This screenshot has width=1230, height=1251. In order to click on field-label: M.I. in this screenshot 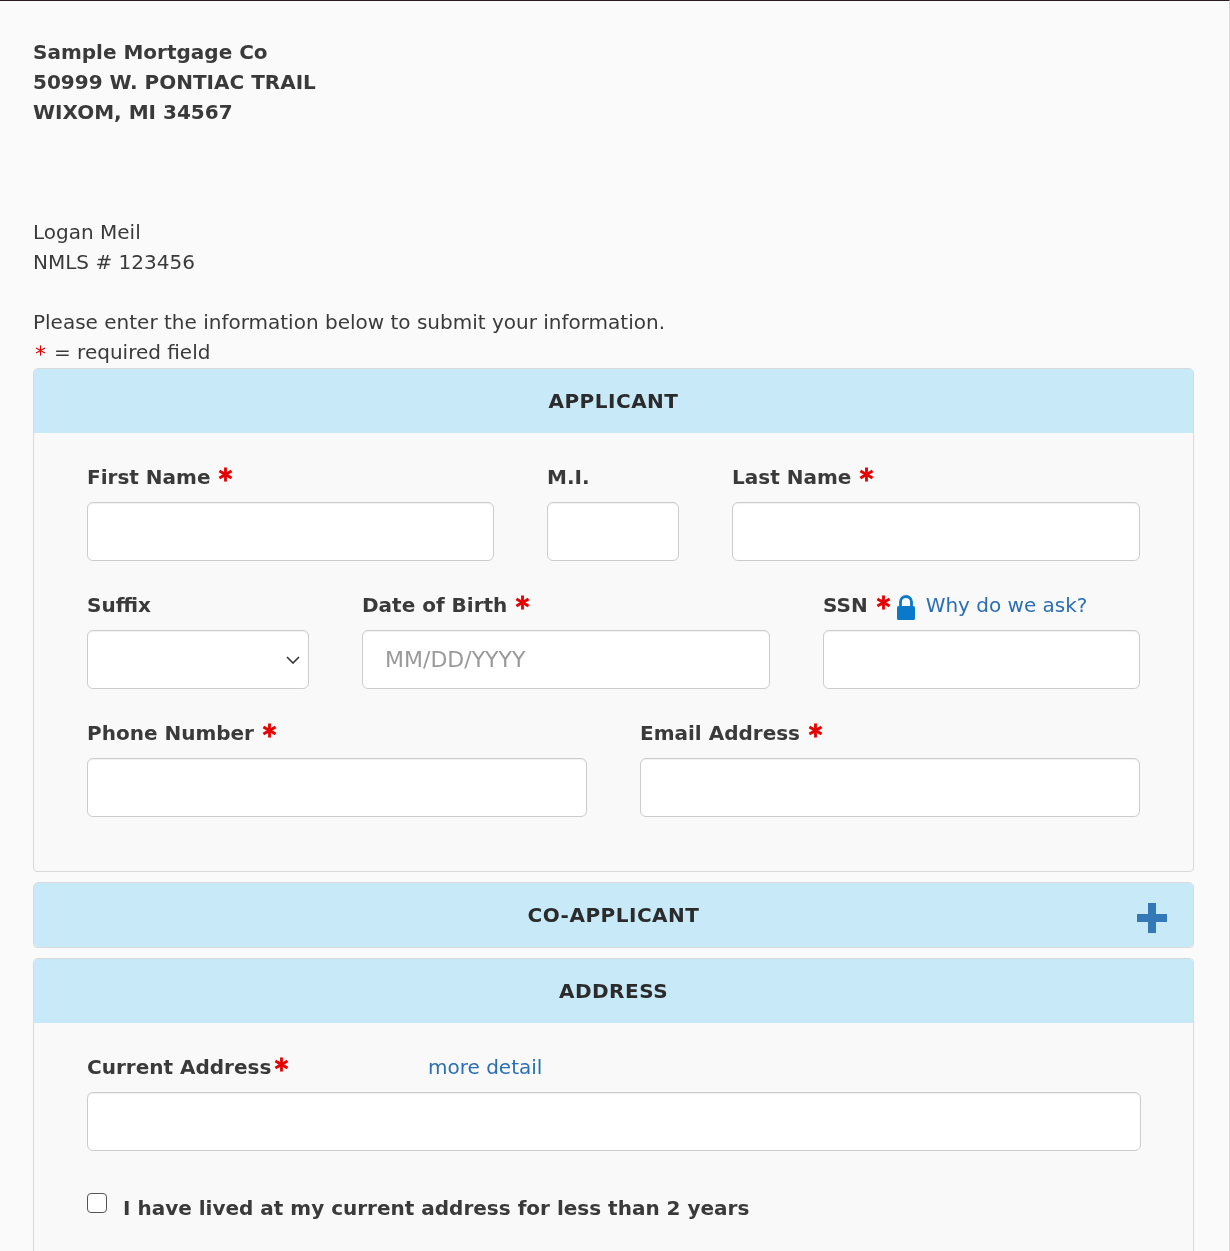, I will do `click(568, 477)`.